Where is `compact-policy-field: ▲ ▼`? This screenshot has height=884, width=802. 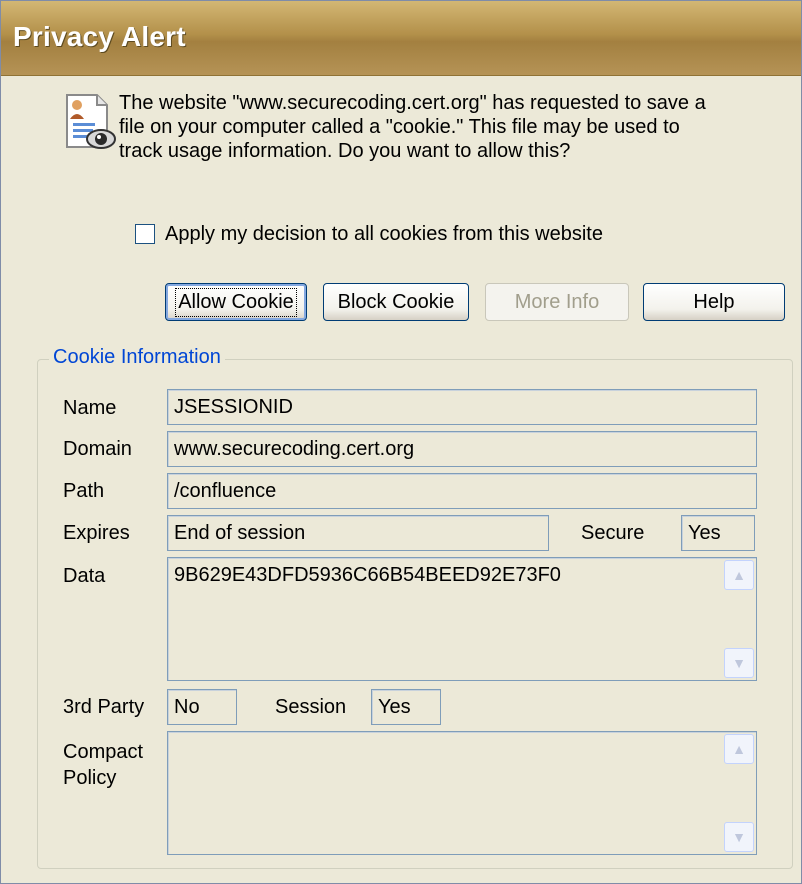
compact-policy-field: ▲ ▼ is located at coordinates (462, 793).